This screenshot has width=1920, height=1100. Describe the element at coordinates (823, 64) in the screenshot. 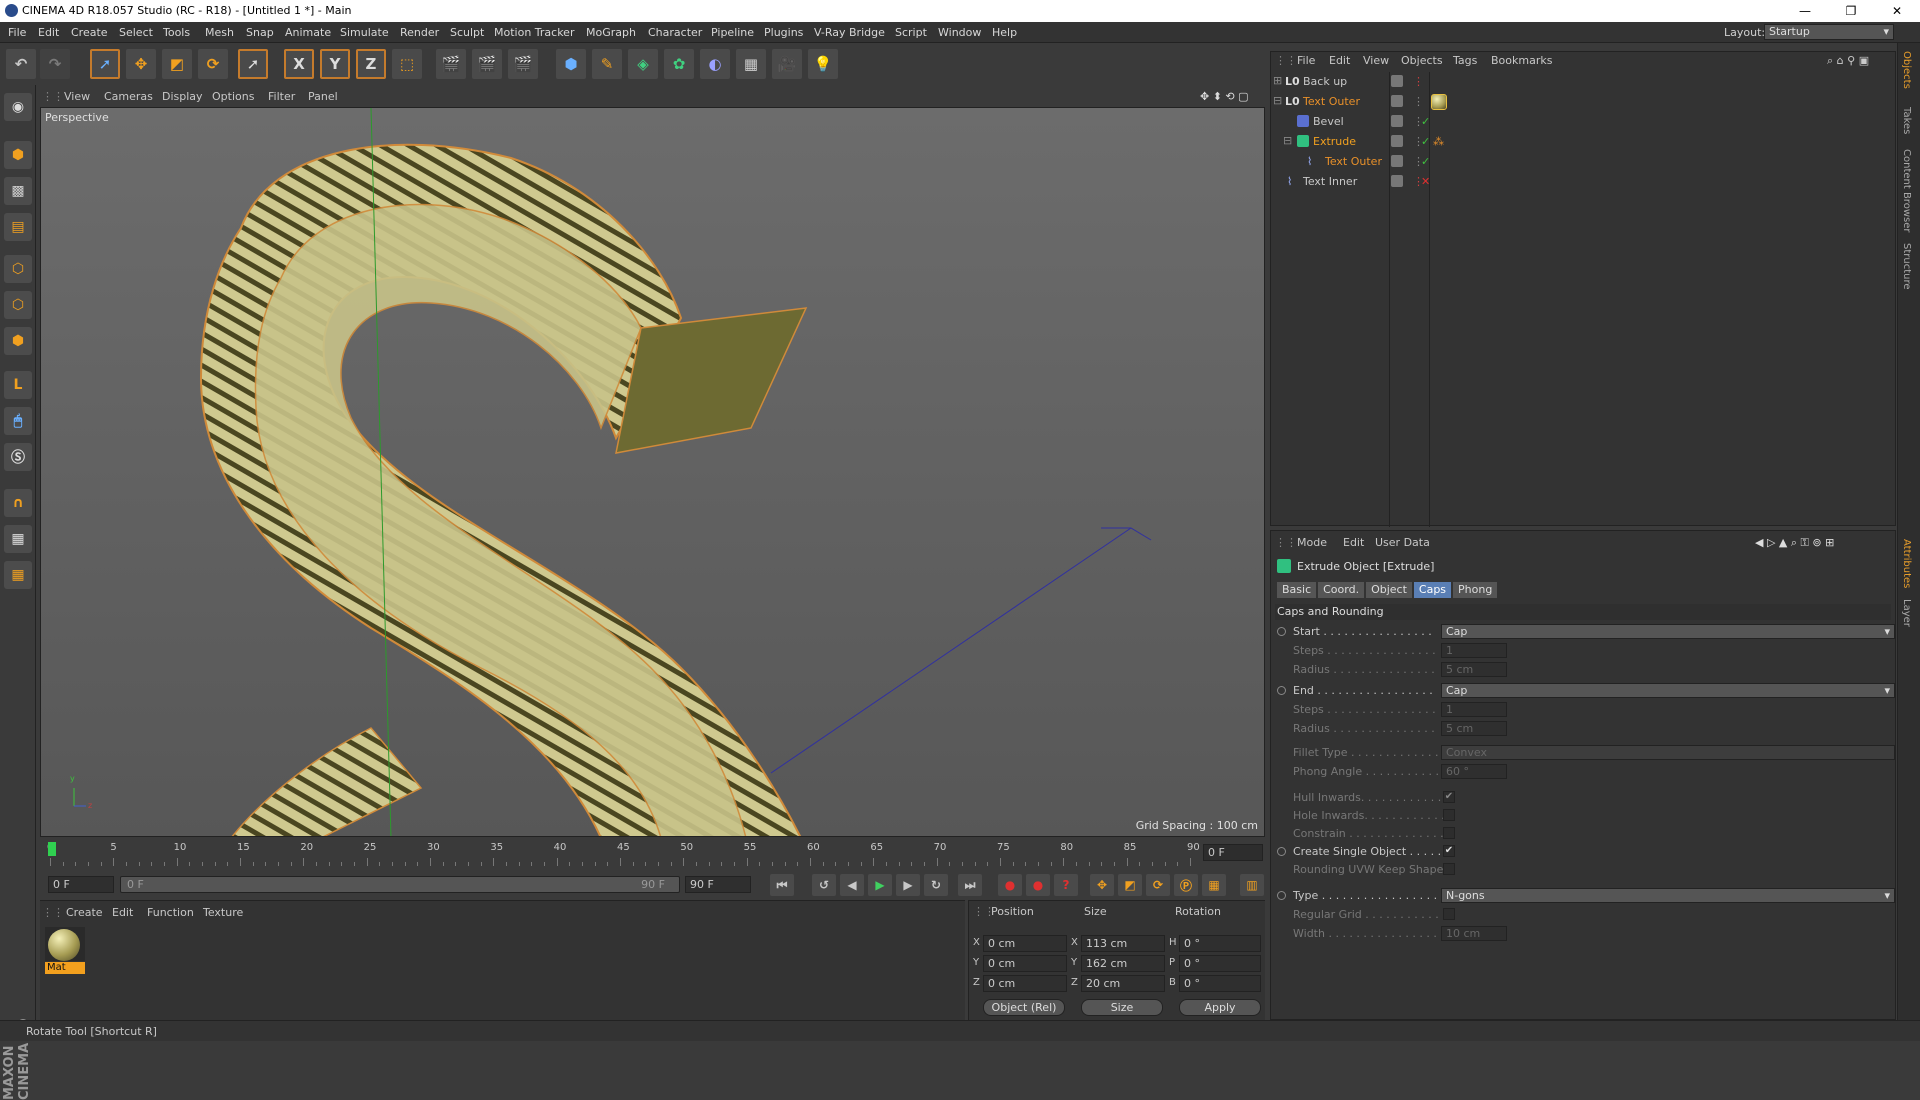

I see `add-light-button: 💡` at that location.